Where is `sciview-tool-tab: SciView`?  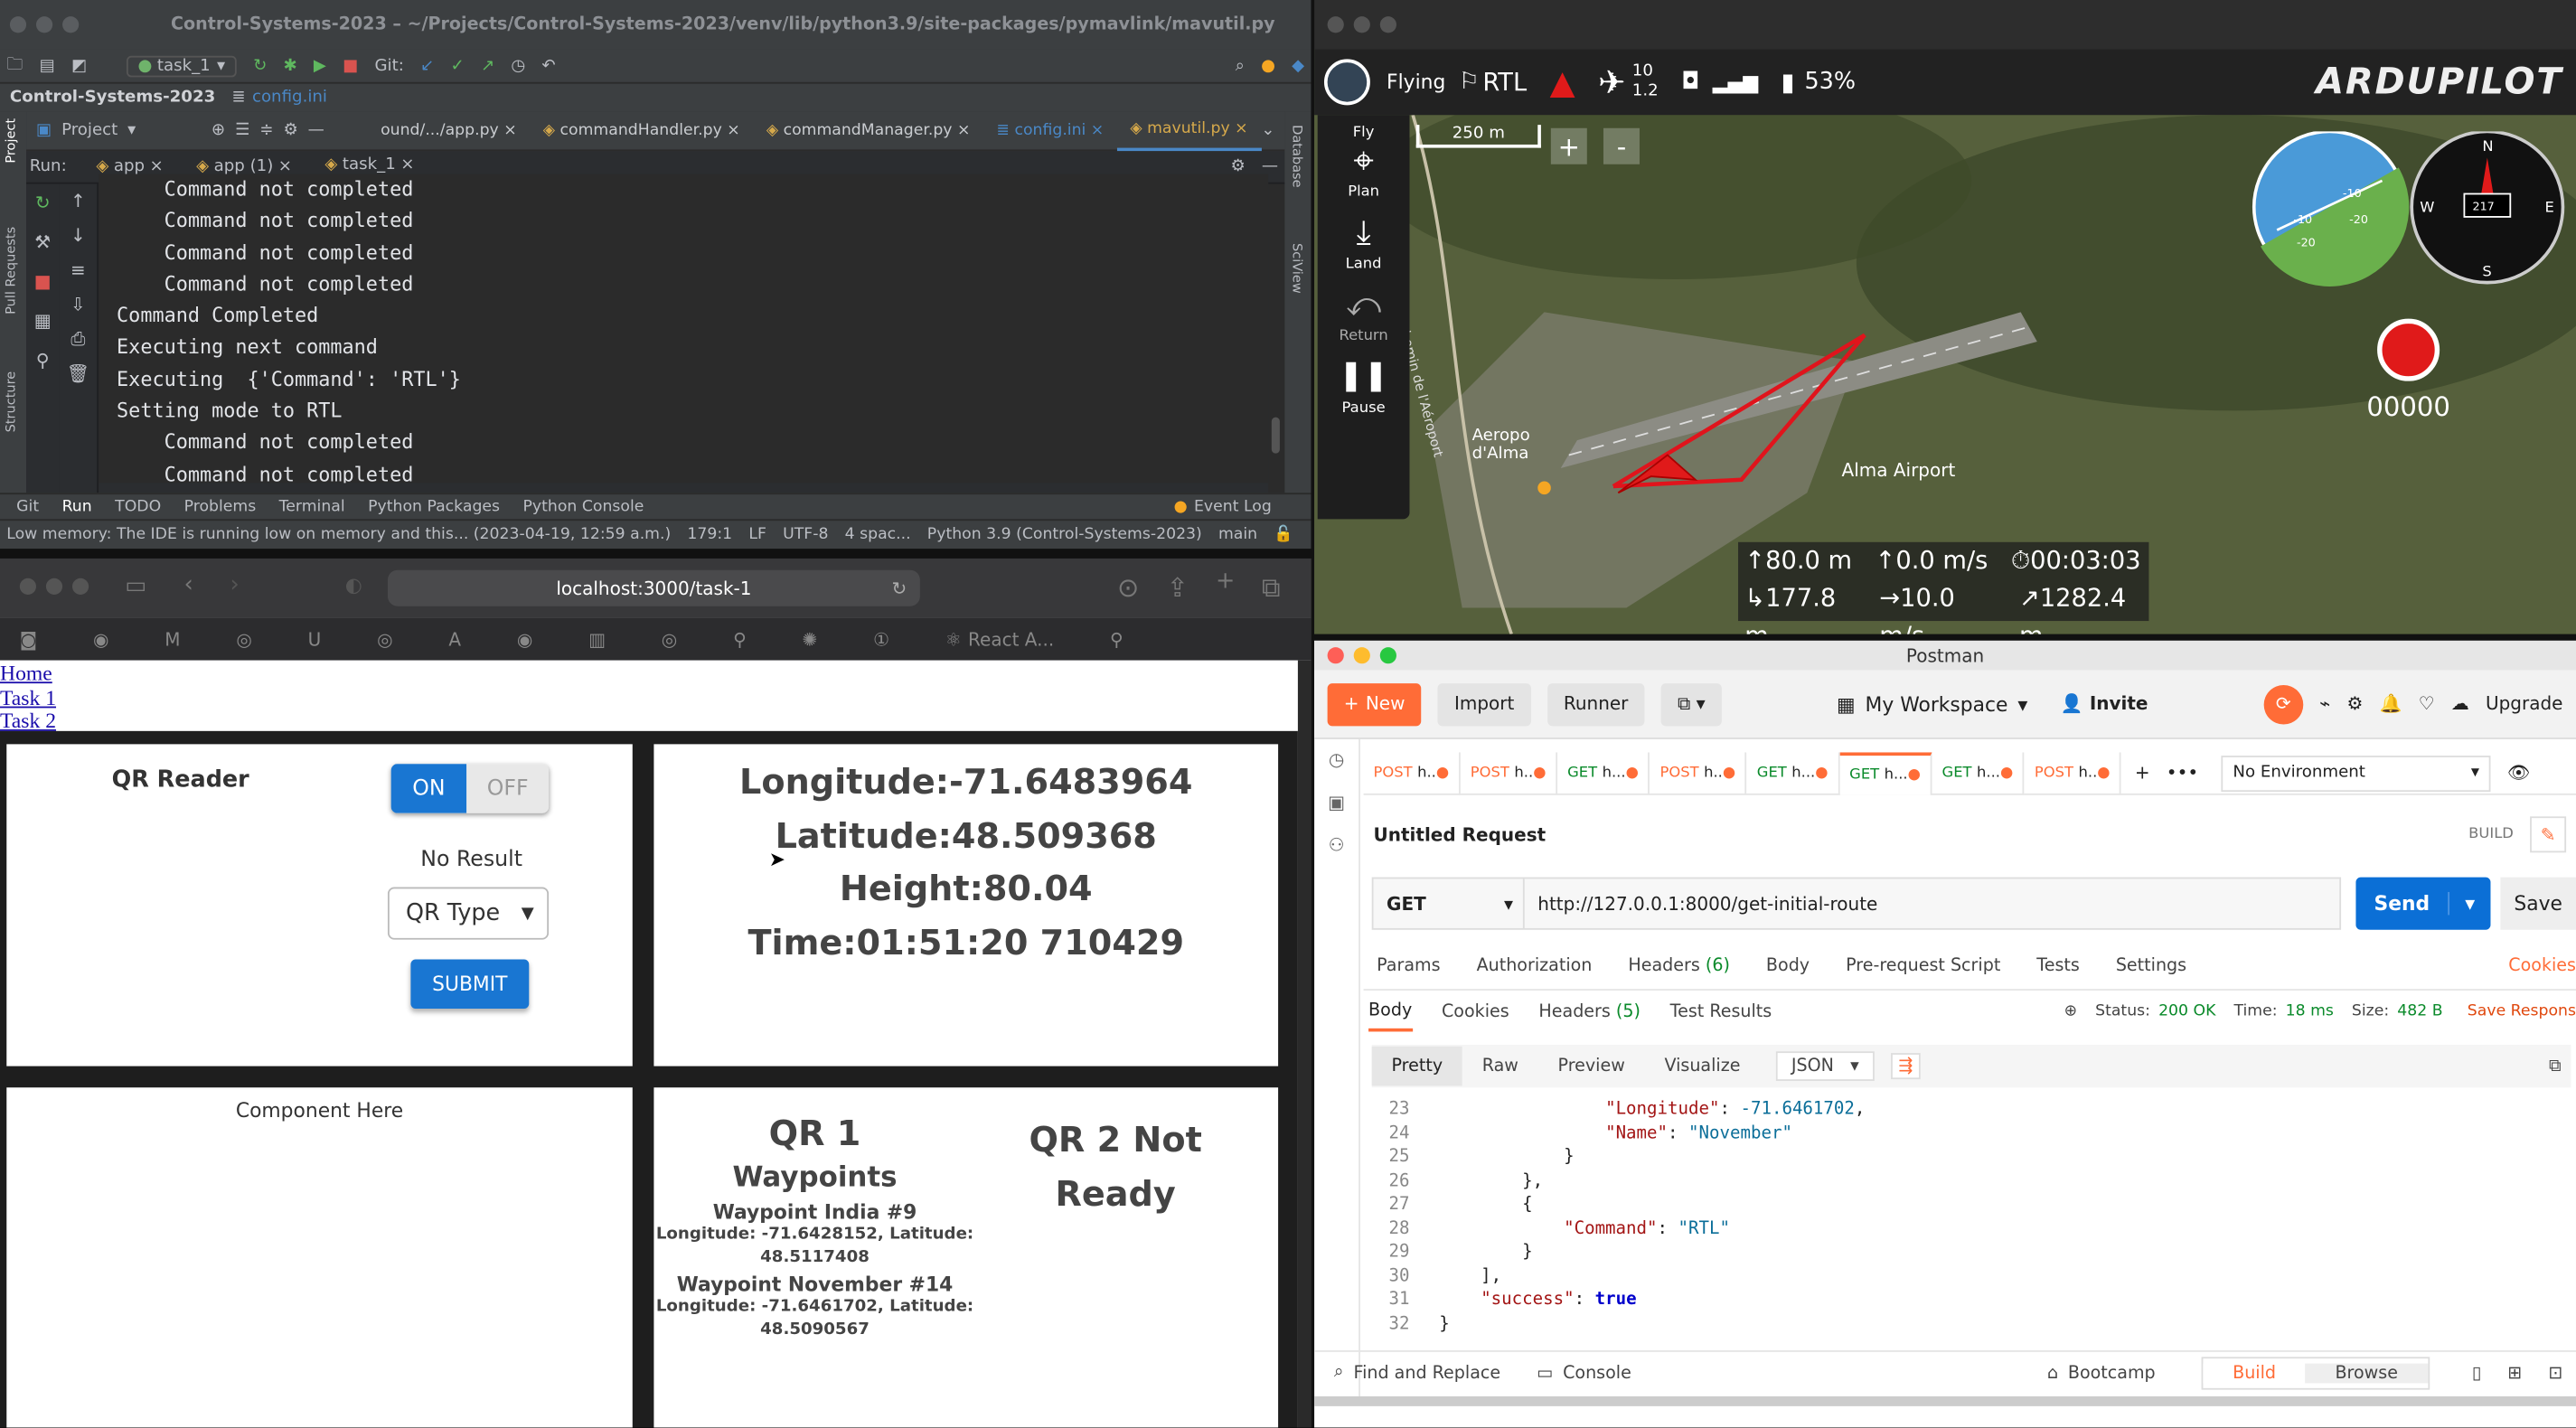 sciview-tool-tab: SciView is located at coordinates (1297, 268).